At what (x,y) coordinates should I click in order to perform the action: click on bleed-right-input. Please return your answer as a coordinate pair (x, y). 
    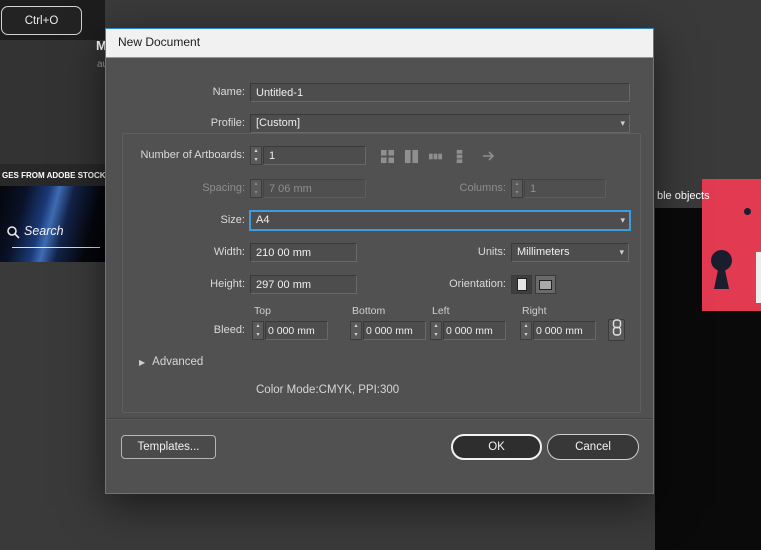
    Looking at the image, I should click on (564, 330).